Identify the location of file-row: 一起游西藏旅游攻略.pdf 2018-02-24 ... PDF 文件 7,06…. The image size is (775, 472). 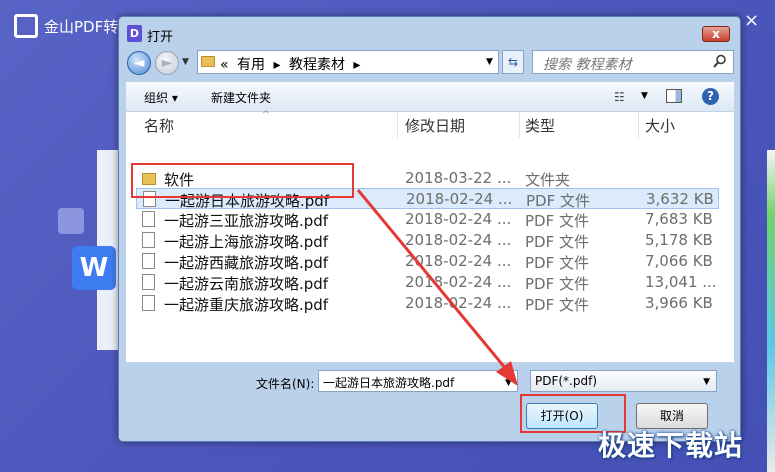
(427, 261).